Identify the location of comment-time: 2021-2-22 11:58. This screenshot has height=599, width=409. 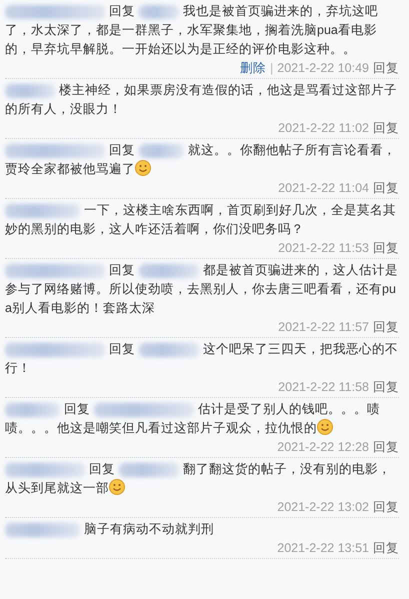
(323, 387).